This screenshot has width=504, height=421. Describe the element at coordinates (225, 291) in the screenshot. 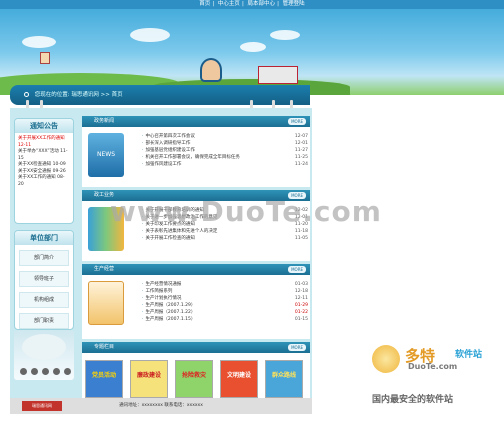

I see `list-item: 工作简报系列12-18` at that location.